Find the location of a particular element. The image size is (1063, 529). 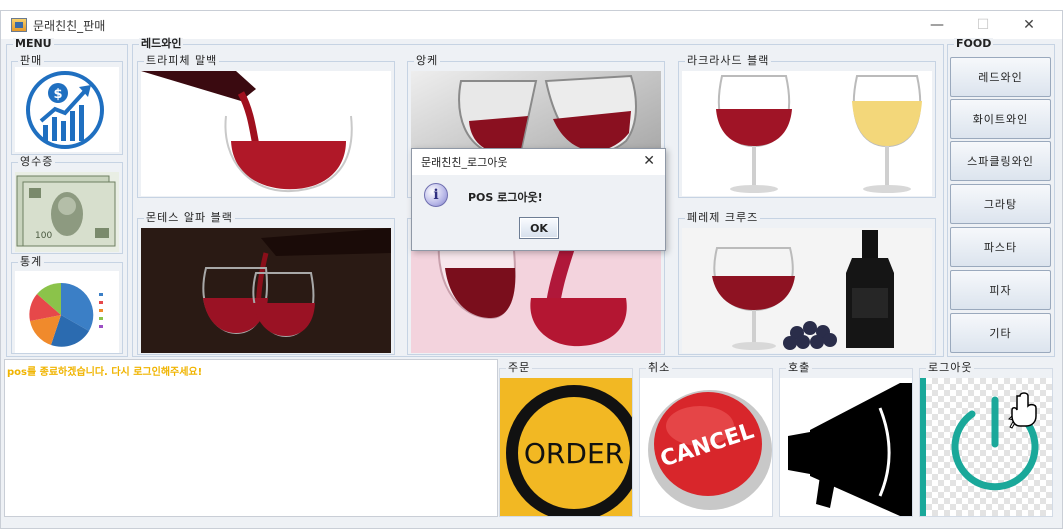

cancel-button-image: CANCEL is located at coordinates (706, 447).